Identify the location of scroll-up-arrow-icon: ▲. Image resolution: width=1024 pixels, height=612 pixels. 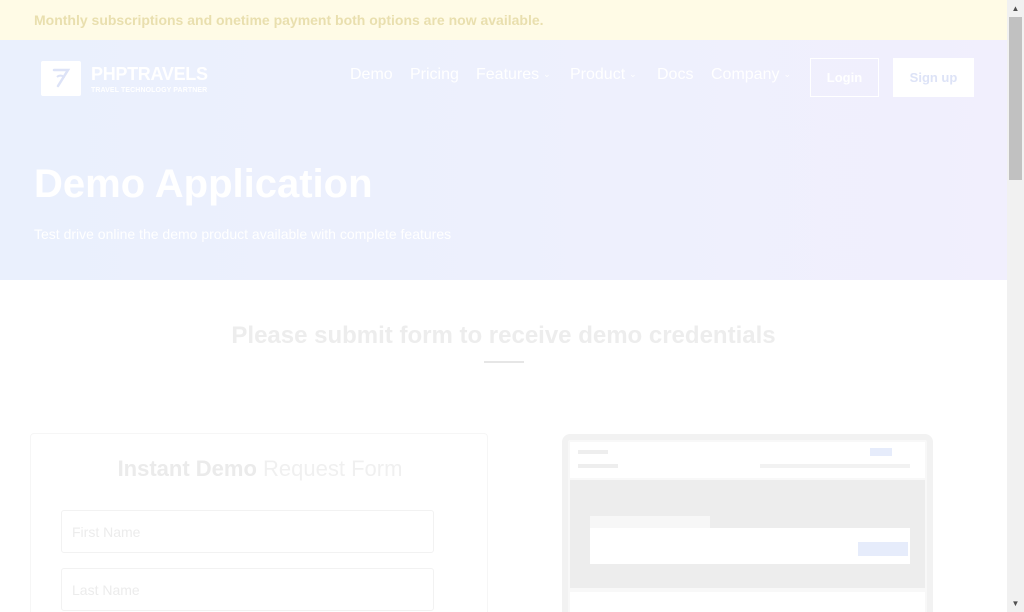
(1015, 8).